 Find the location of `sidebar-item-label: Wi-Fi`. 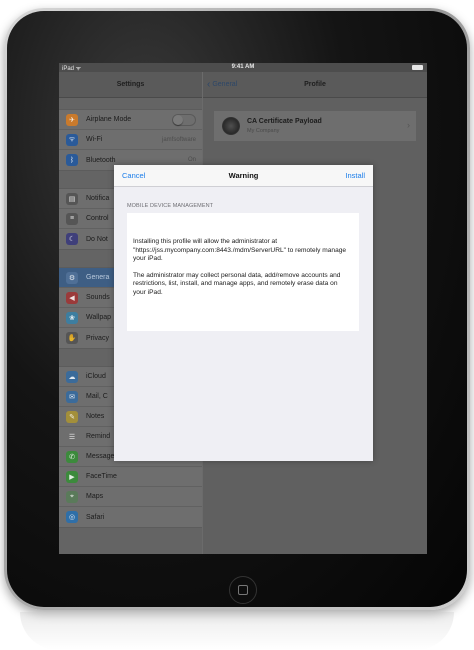

sidebar-item-label: Wi-Fi is located at coordinates (94, 139).